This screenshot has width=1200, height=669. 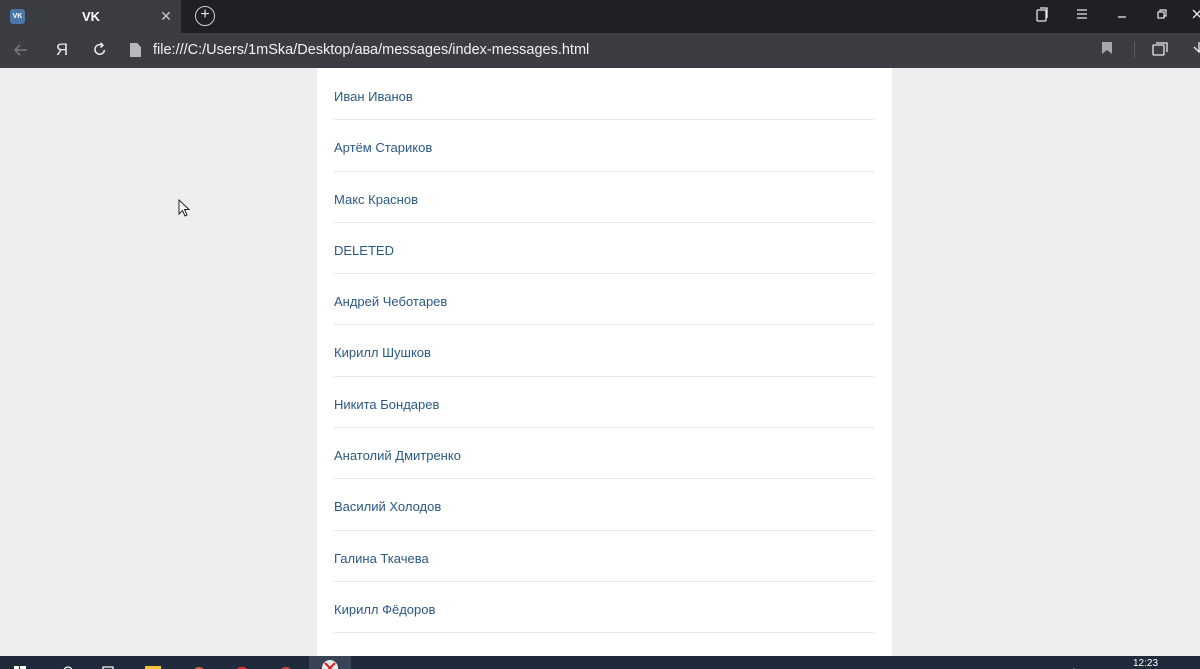 What do you see at coordinates (108, 665) in the screenshot?
I see `task-view-icon` at bounding box center [108, 665].